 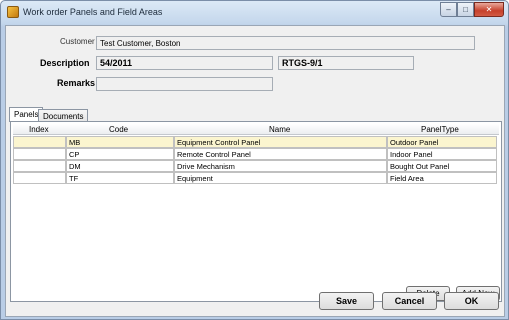 What do you see at coordinates (489, 9) in the screenshot?
I see `close-button: ✕` at bounding box center [489, 9].